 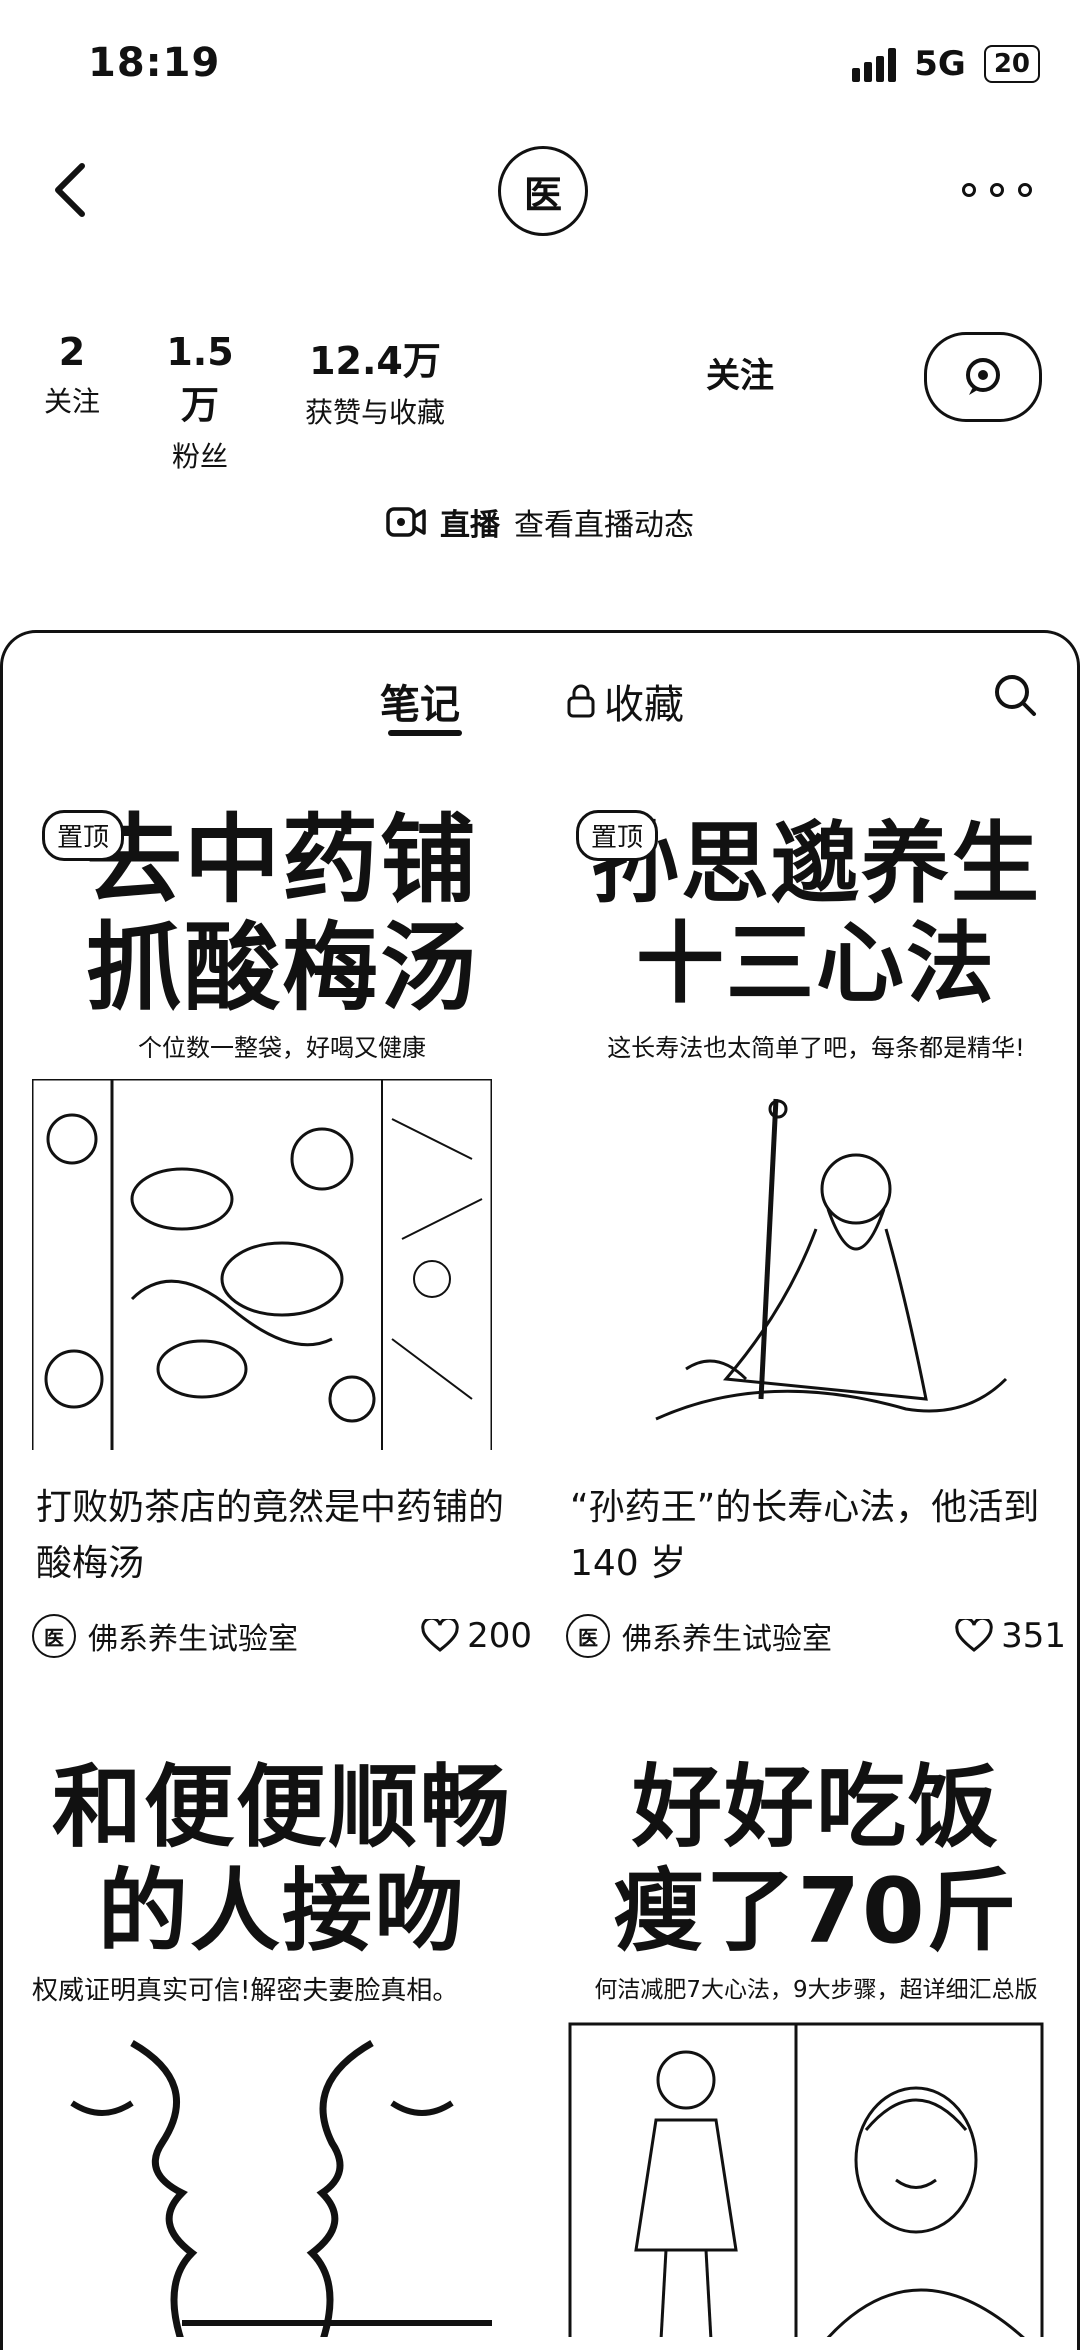 I want to click on stat-label: 获赞与收藏, so click(x=374, y=412).